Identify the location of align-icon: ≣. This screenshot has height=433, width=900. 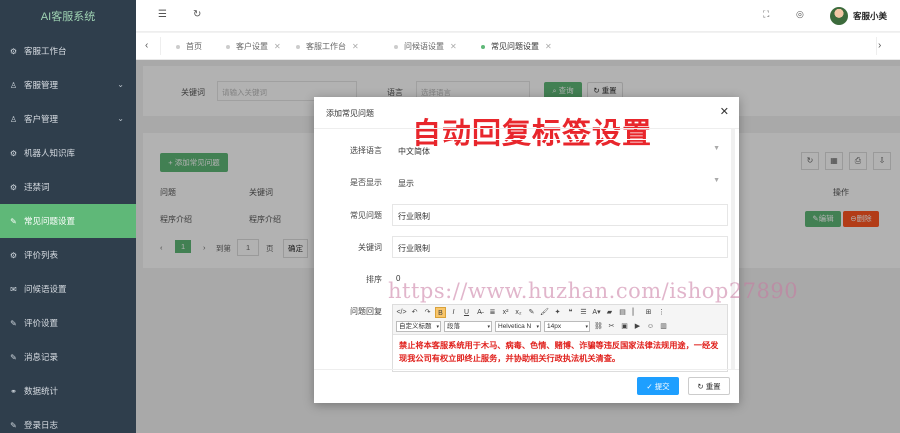
(492, 312).